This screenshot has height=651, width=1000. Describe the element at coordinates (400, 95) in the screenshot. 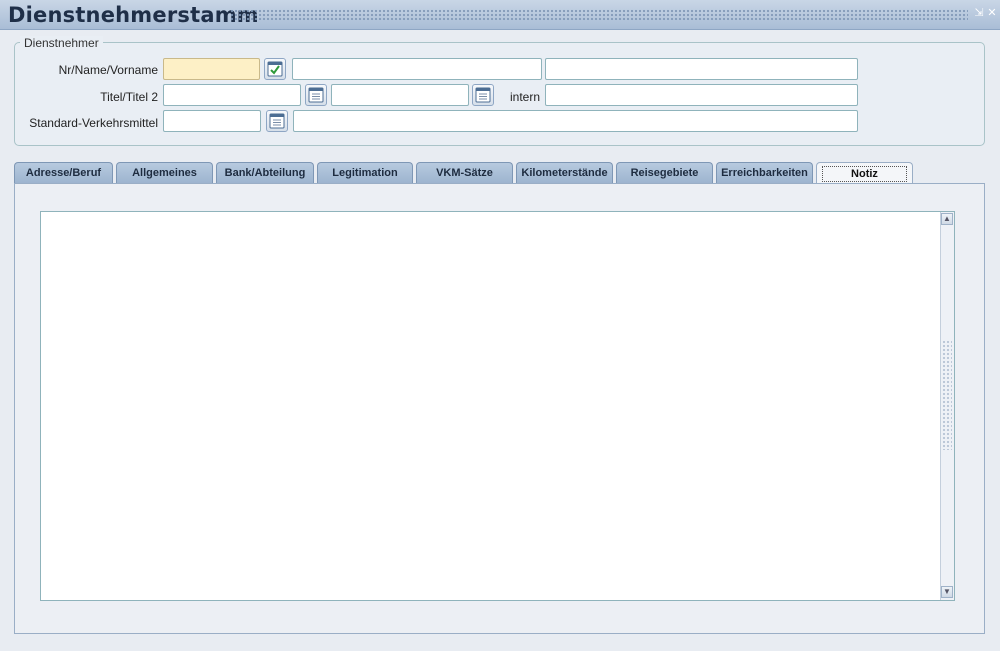

I see `titel2-field` at that location.